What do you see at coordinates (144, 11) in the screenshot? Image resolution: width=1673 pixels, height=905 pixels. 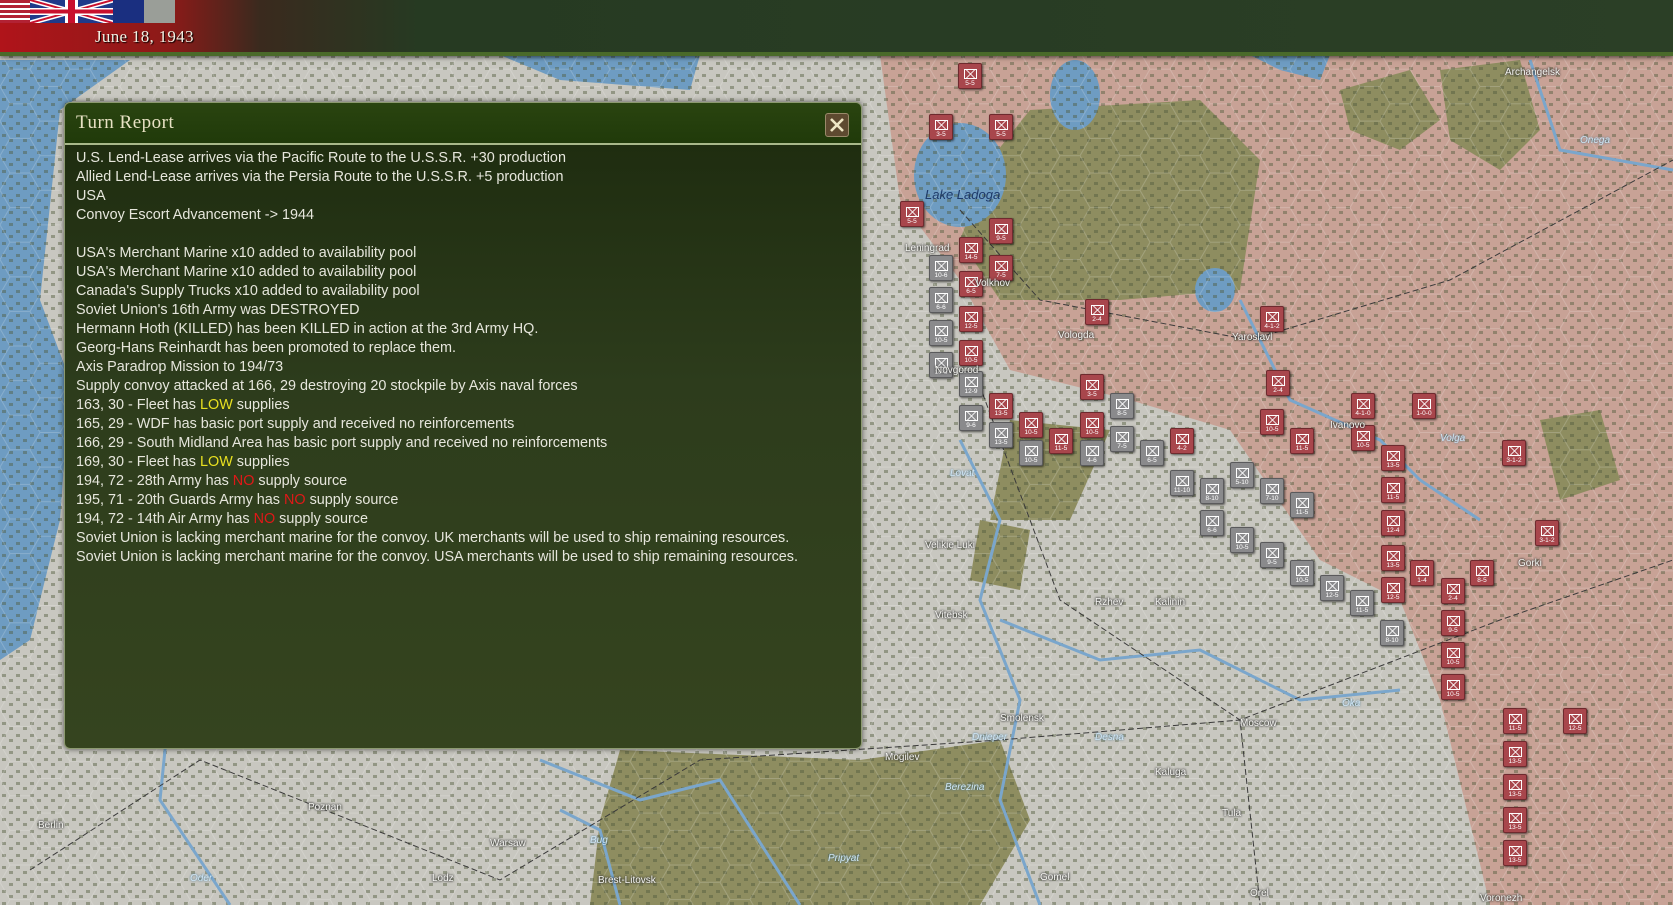 I see `france-flag-icon` at bounding box center [144, 11].